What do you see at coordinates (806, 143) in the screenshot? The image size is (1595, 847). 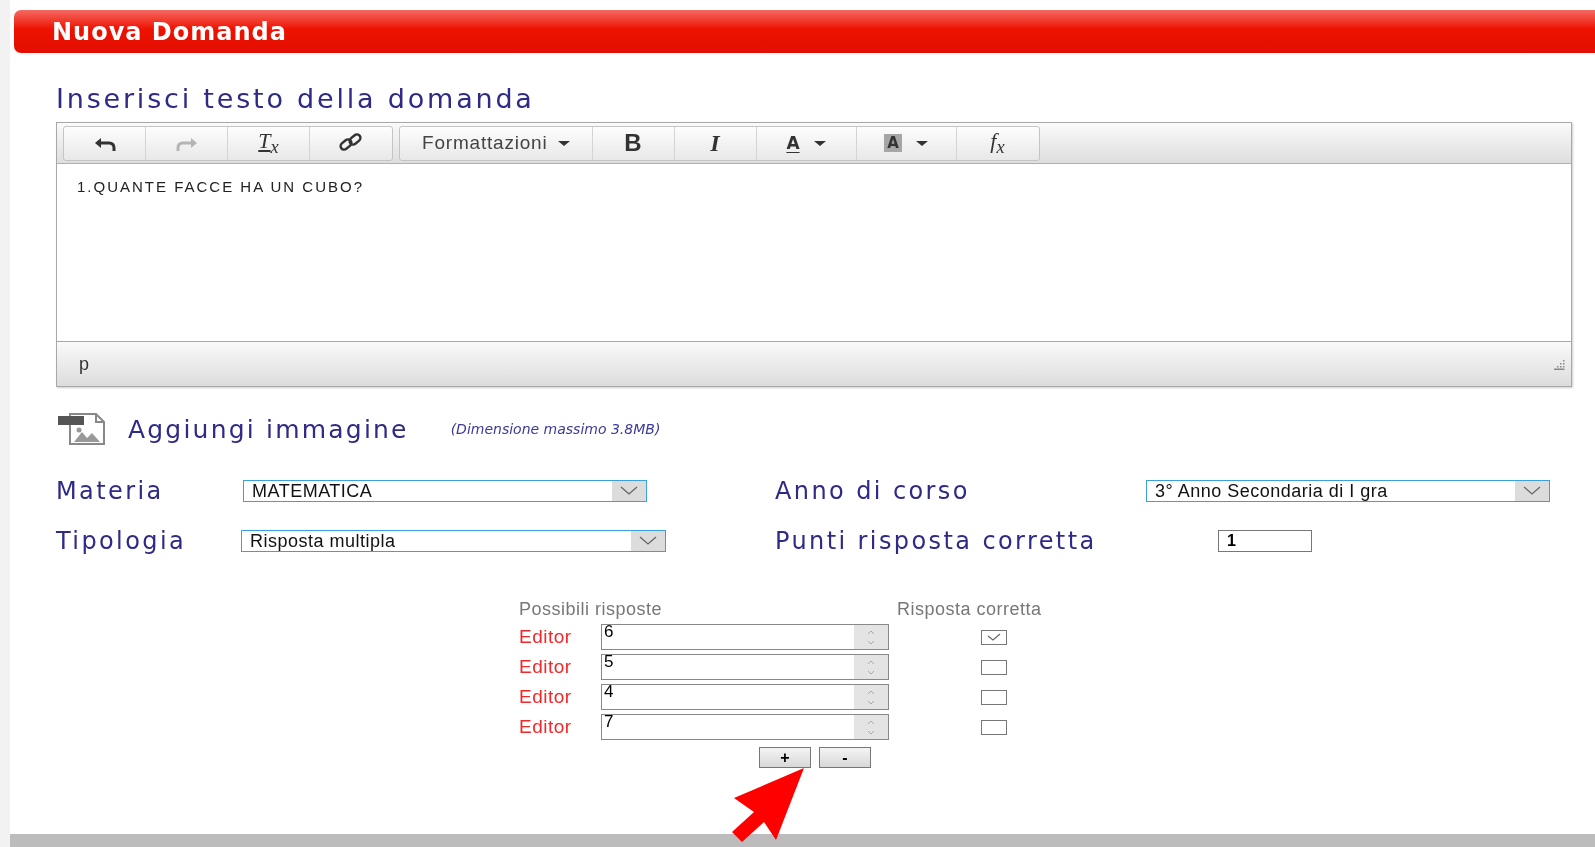 I see `text-color-button: A` at bounding box center [806, 143].